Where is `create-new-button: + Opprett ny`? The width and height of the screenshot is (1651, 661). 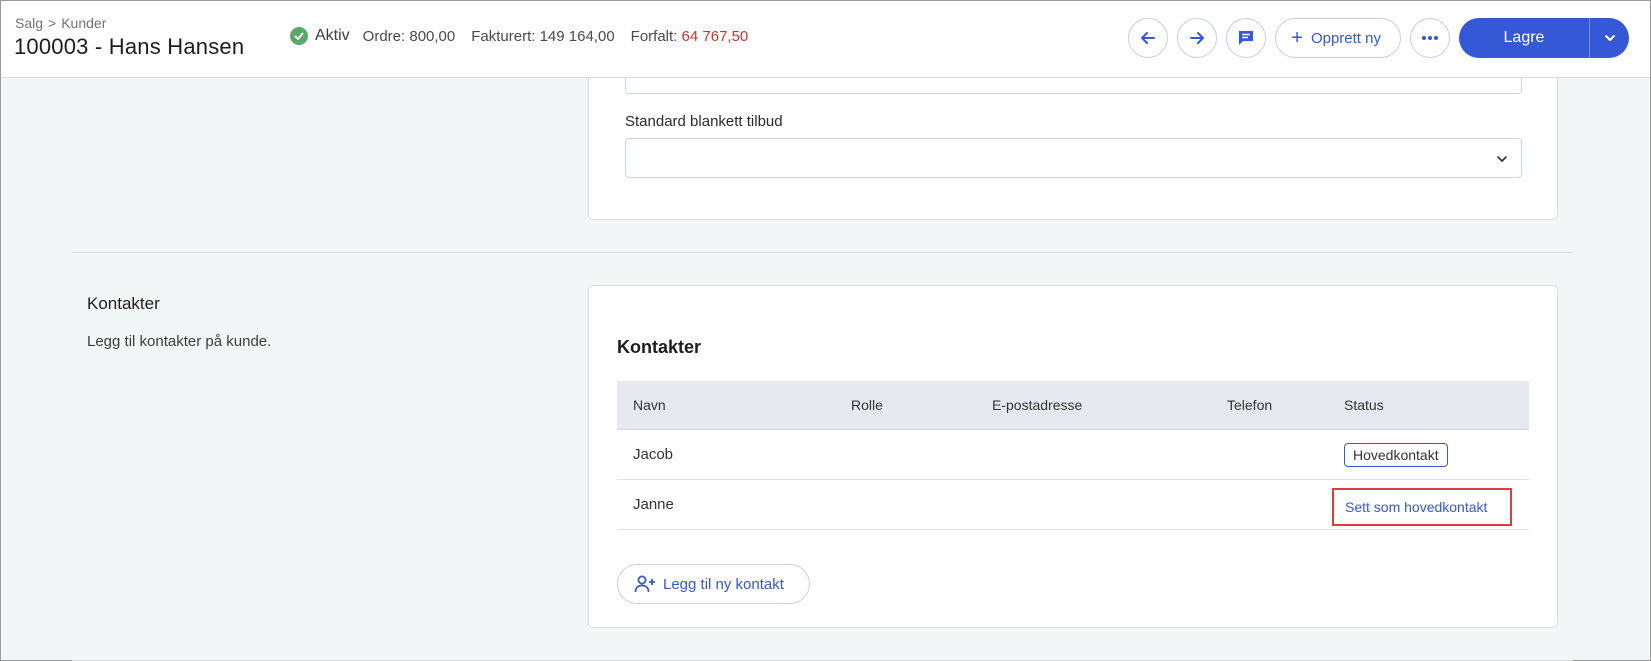
create-new-button: + Opprett ny is located at coordinates (1338, 38).